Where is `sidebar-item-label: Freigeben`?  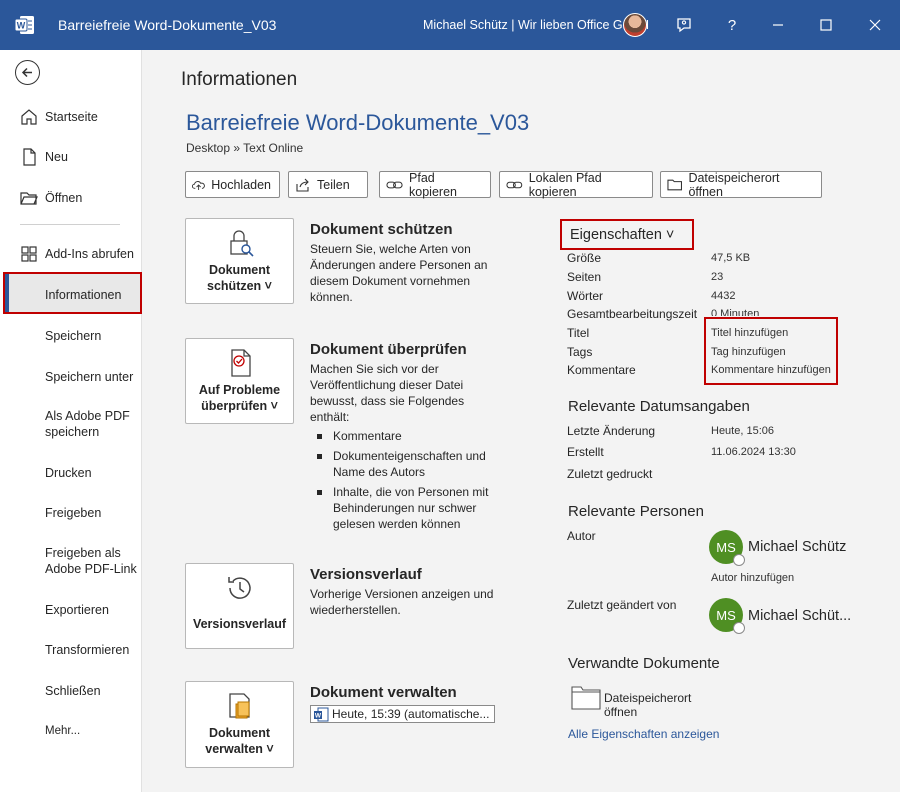 sidebar-item-label: Freigeben is located at coordinates (73, 513).